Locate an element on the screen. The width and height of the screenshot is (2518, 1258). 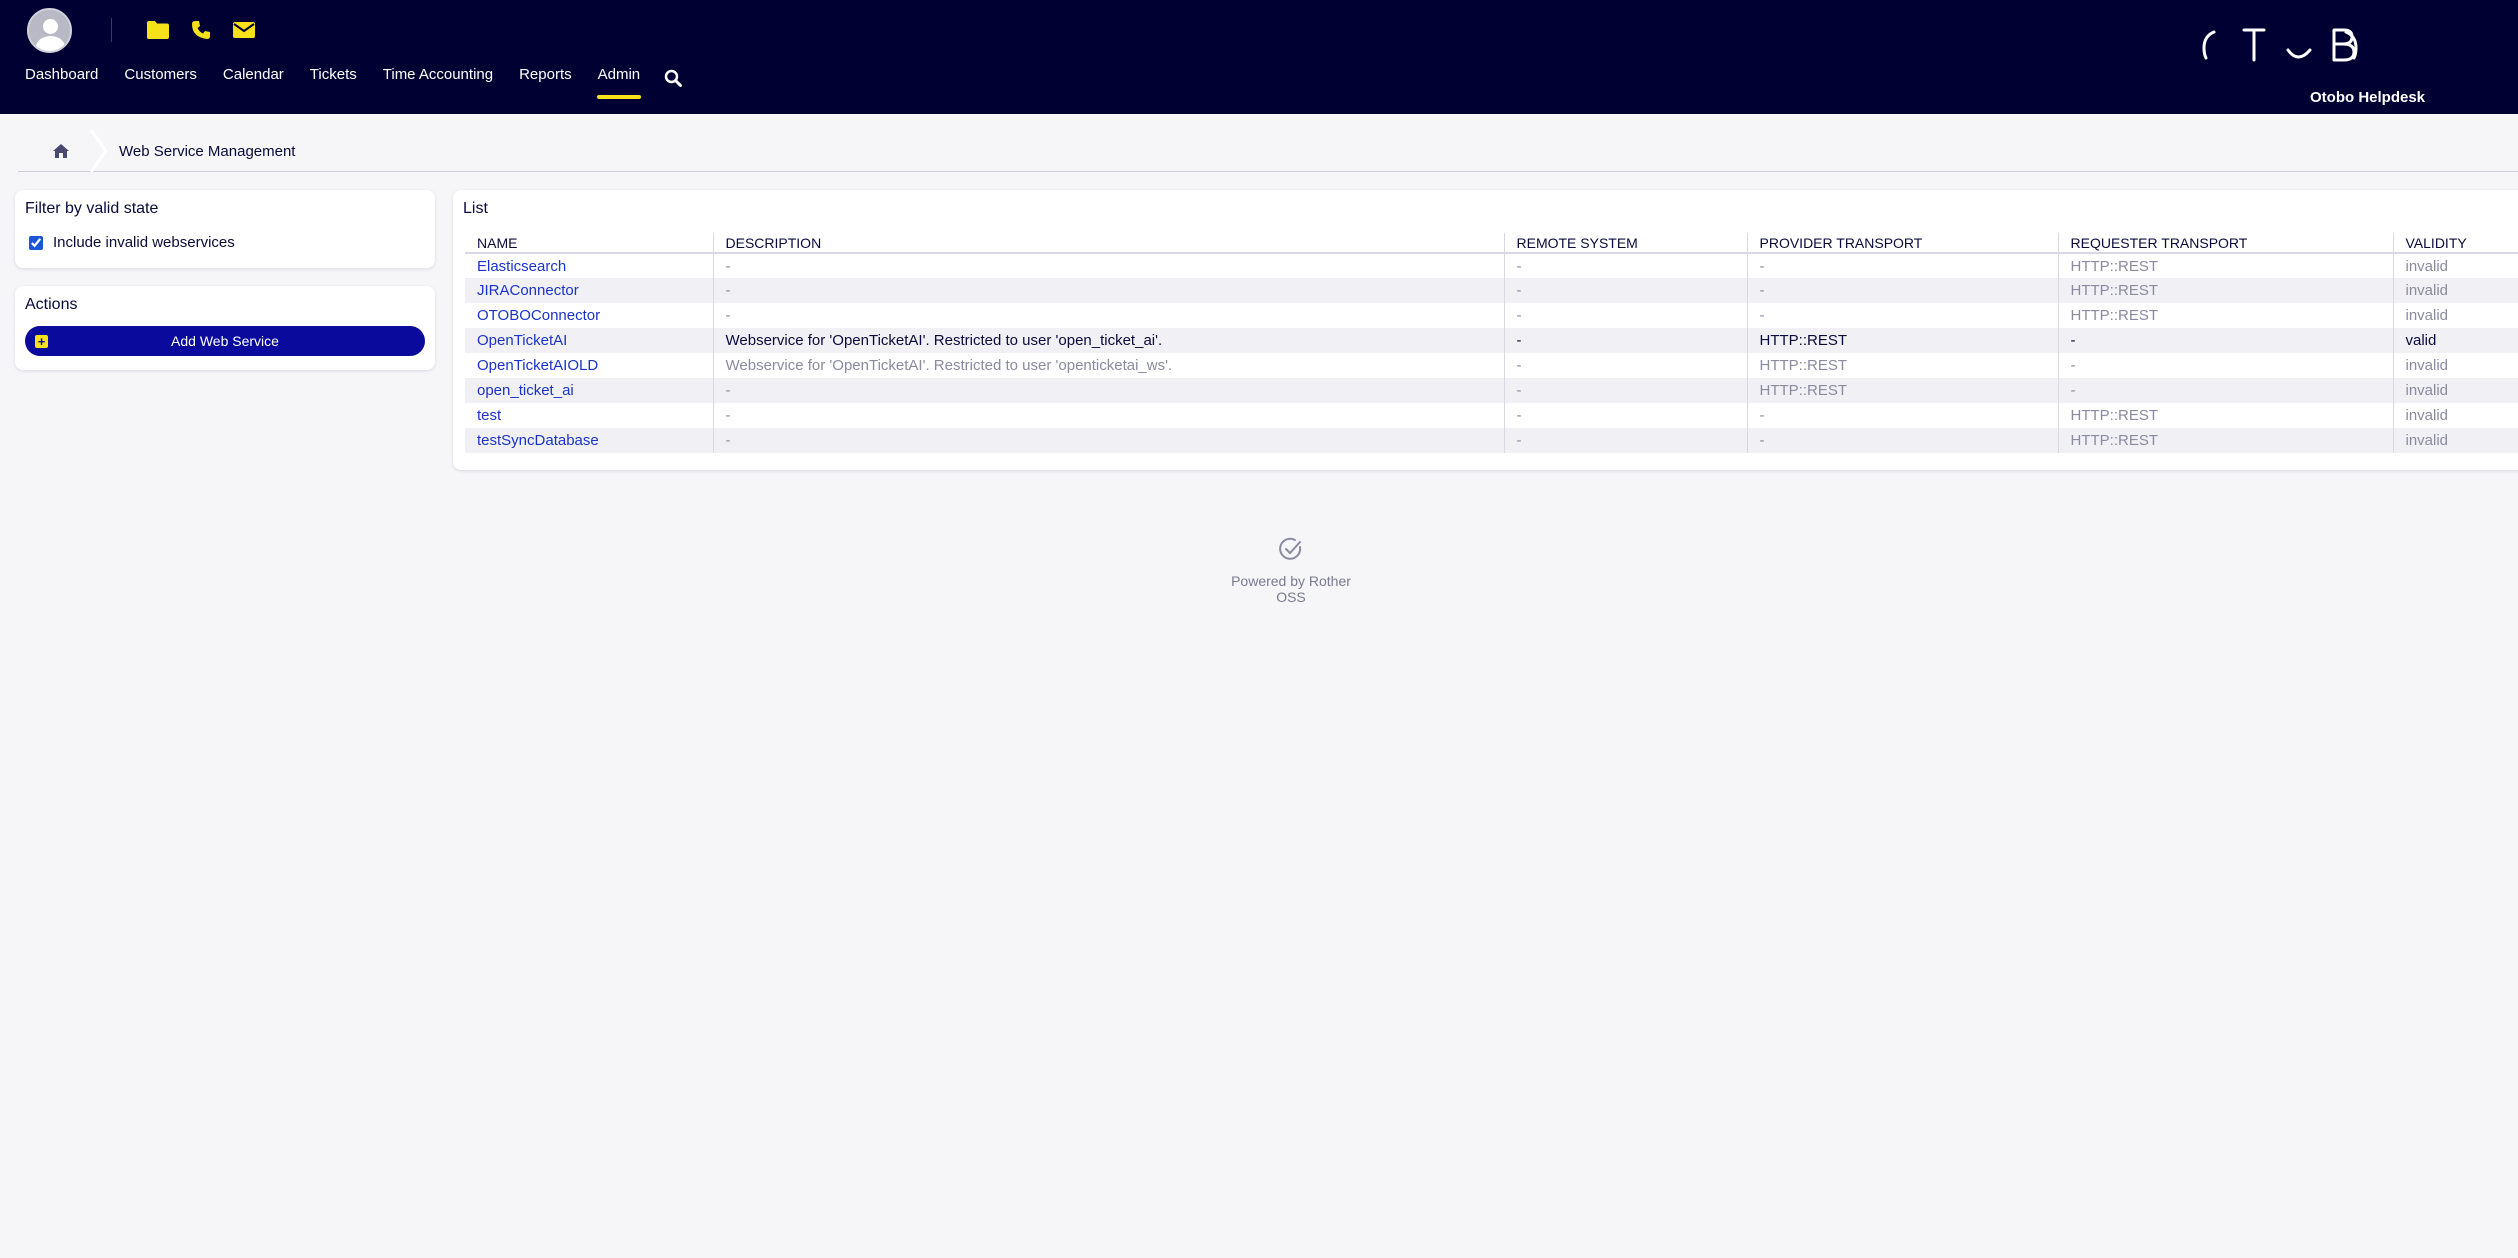
include-invalid-toggle: Include invalid webservices is located at coordinates (132, 242).